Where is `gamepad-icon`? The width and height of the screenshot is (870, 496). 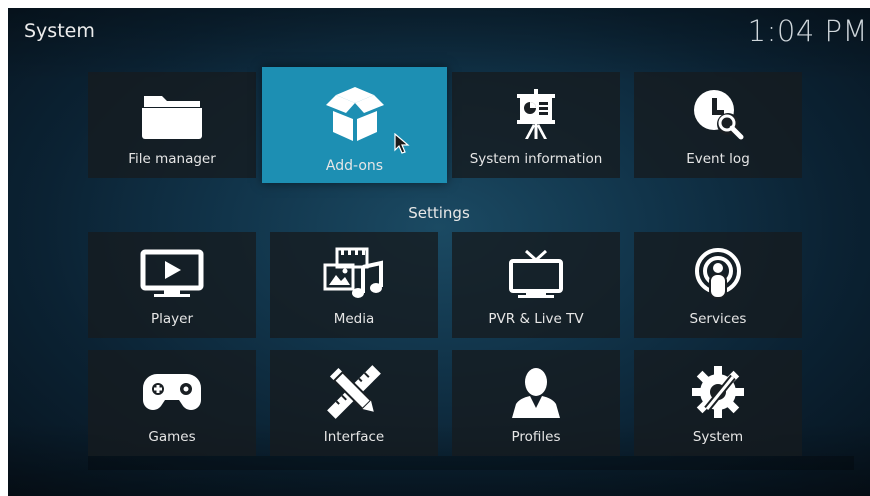
gamepad-icon is located at coordinates (172, 392).